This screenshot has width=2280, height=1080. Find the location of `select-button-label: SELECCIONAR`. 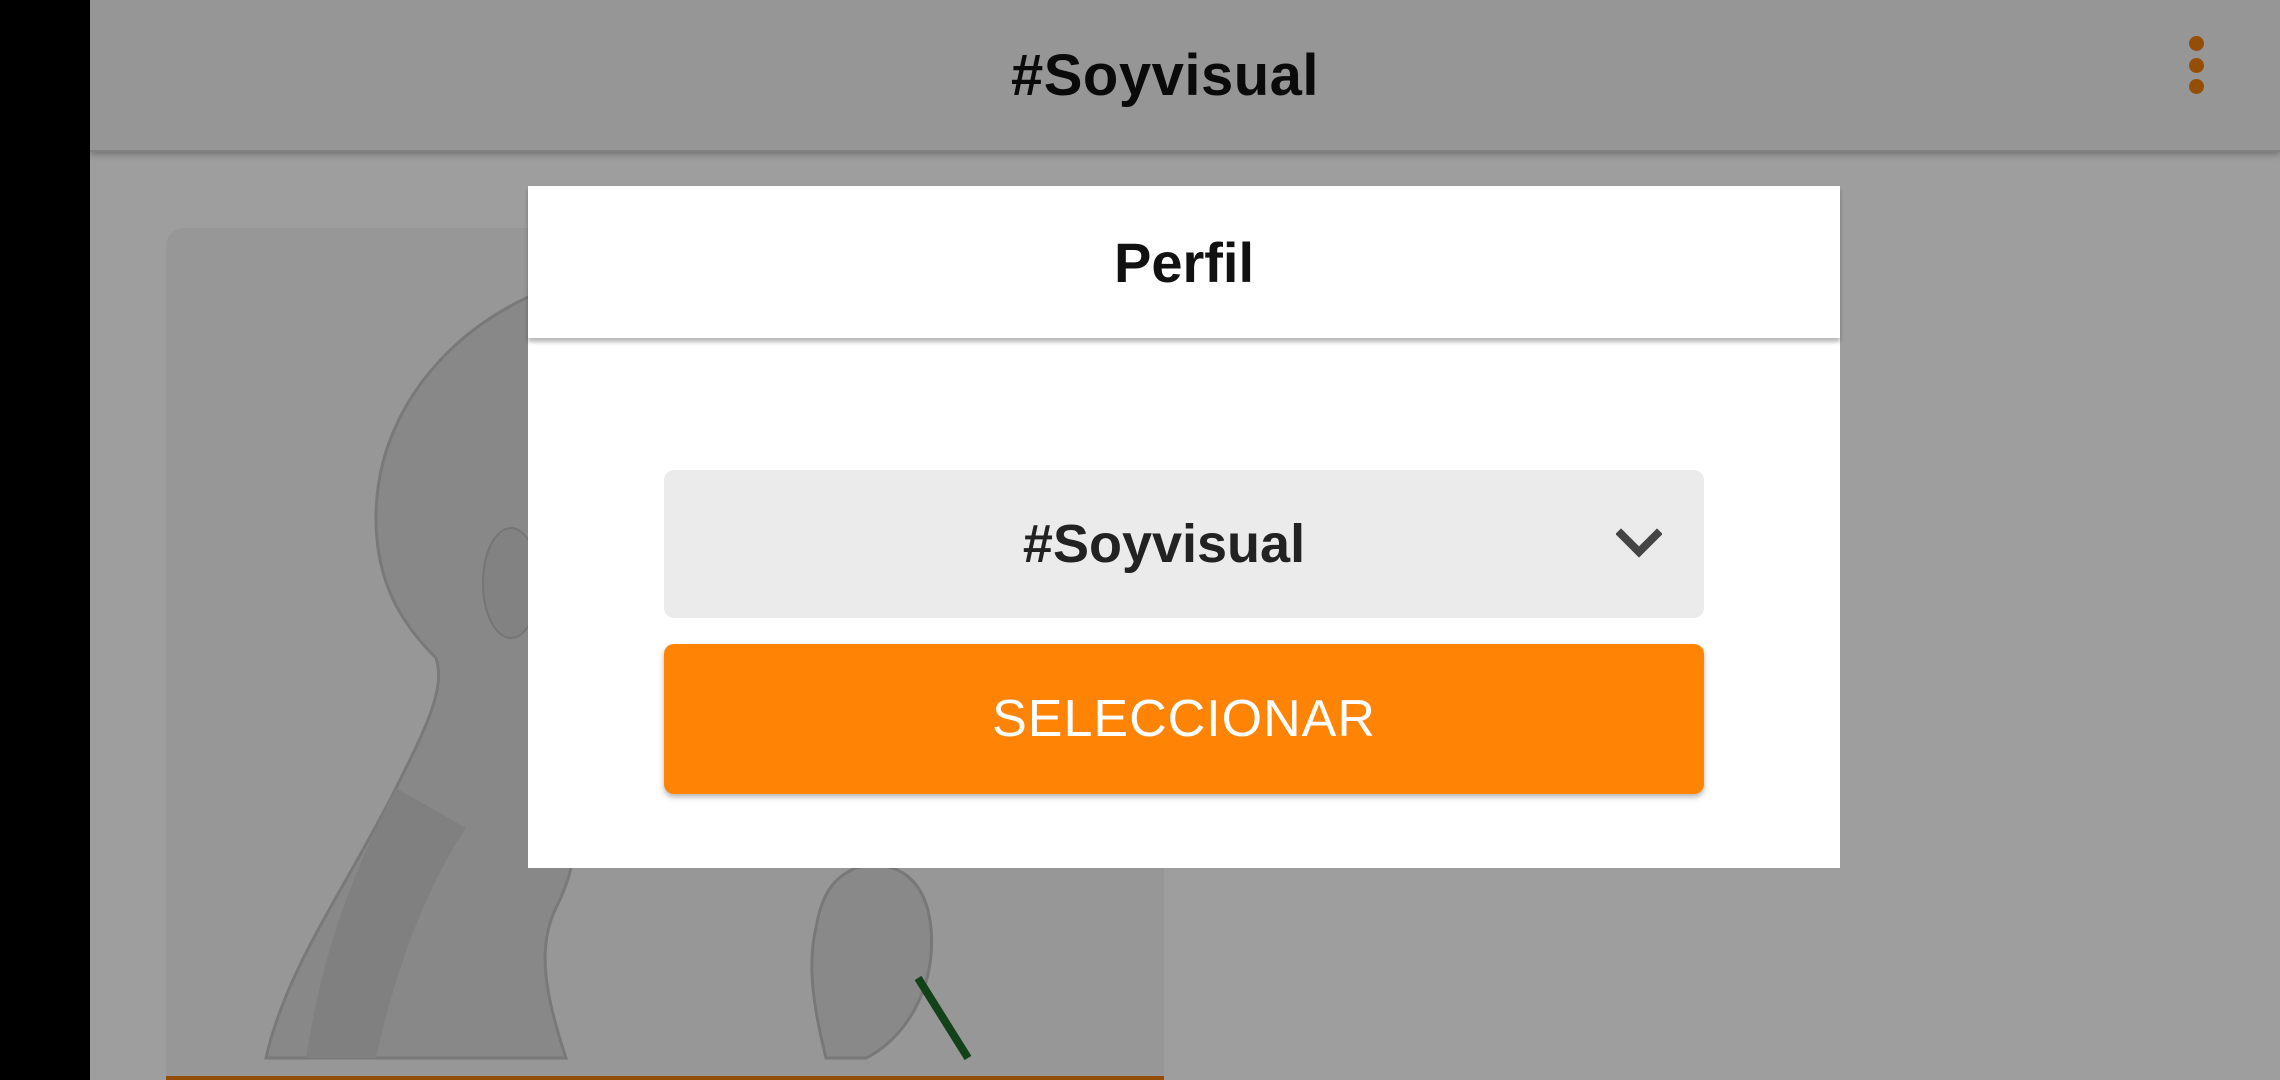

select-button-label: SELECCIONAR is located at coordinates (1184, 719).